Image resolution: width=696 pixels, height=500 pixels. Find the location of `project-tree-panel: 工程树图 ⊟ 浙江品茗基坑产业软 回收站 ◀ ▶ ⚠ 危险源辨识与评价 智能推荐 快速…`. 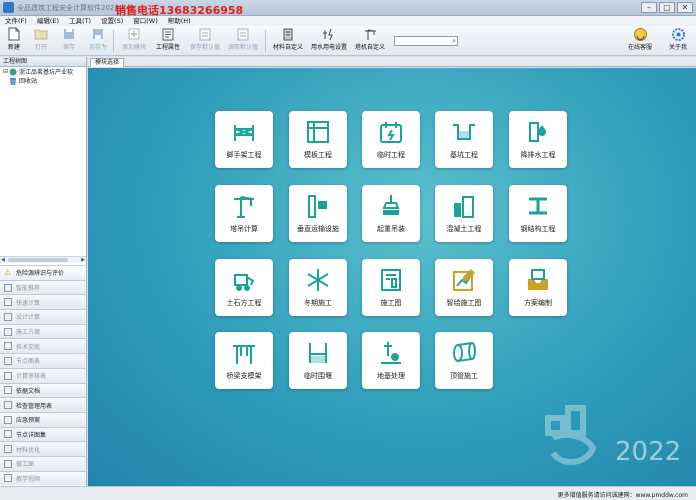

project-tree-panel: 工程树图 ⊟ 浙江品茗基坑产业软 回收站 ◀ ▶ ⚠ 危险源辨识与评价 智能推荐 快速… is located at coordinates (43, 271).